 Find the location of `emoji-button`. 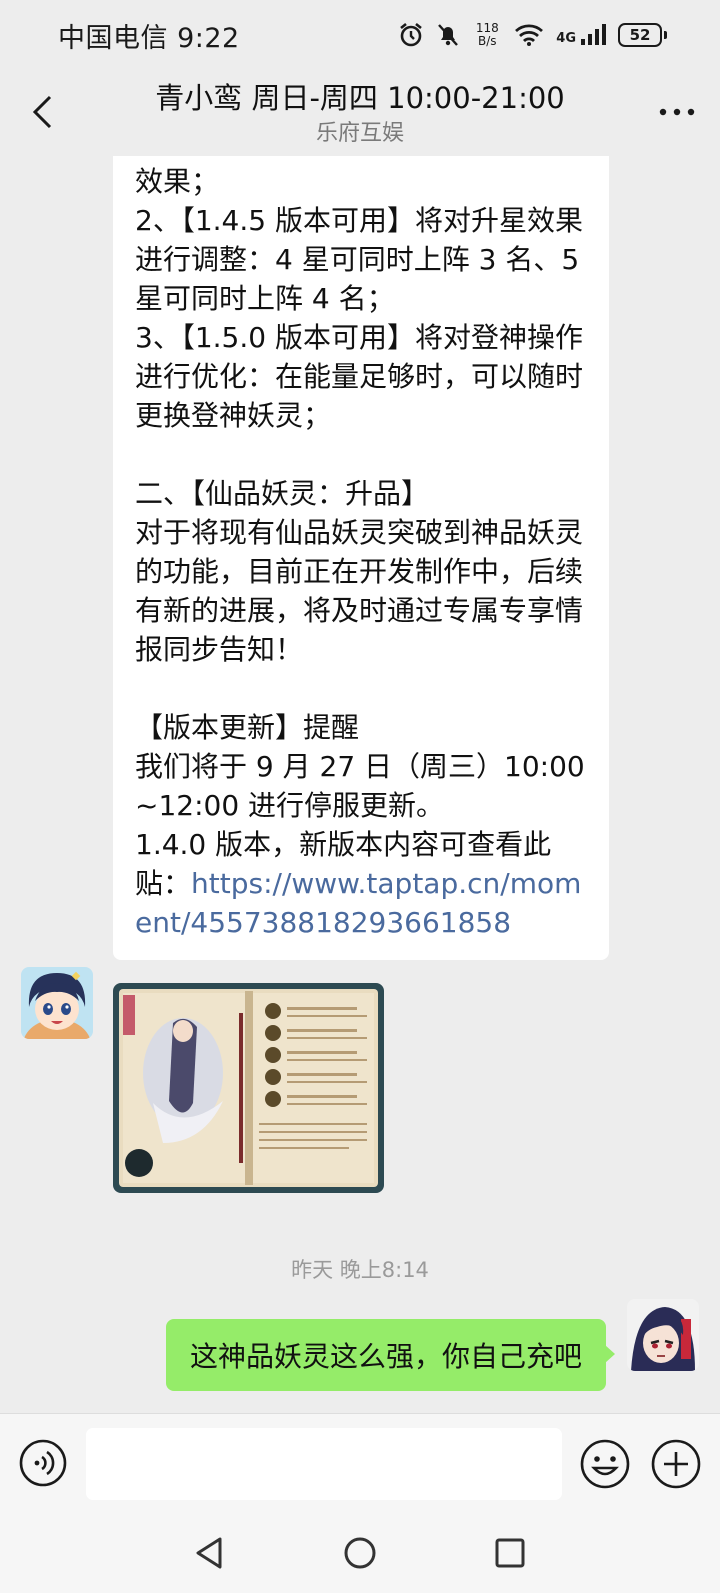

emoji-button is located at coordinates (605, 1464).